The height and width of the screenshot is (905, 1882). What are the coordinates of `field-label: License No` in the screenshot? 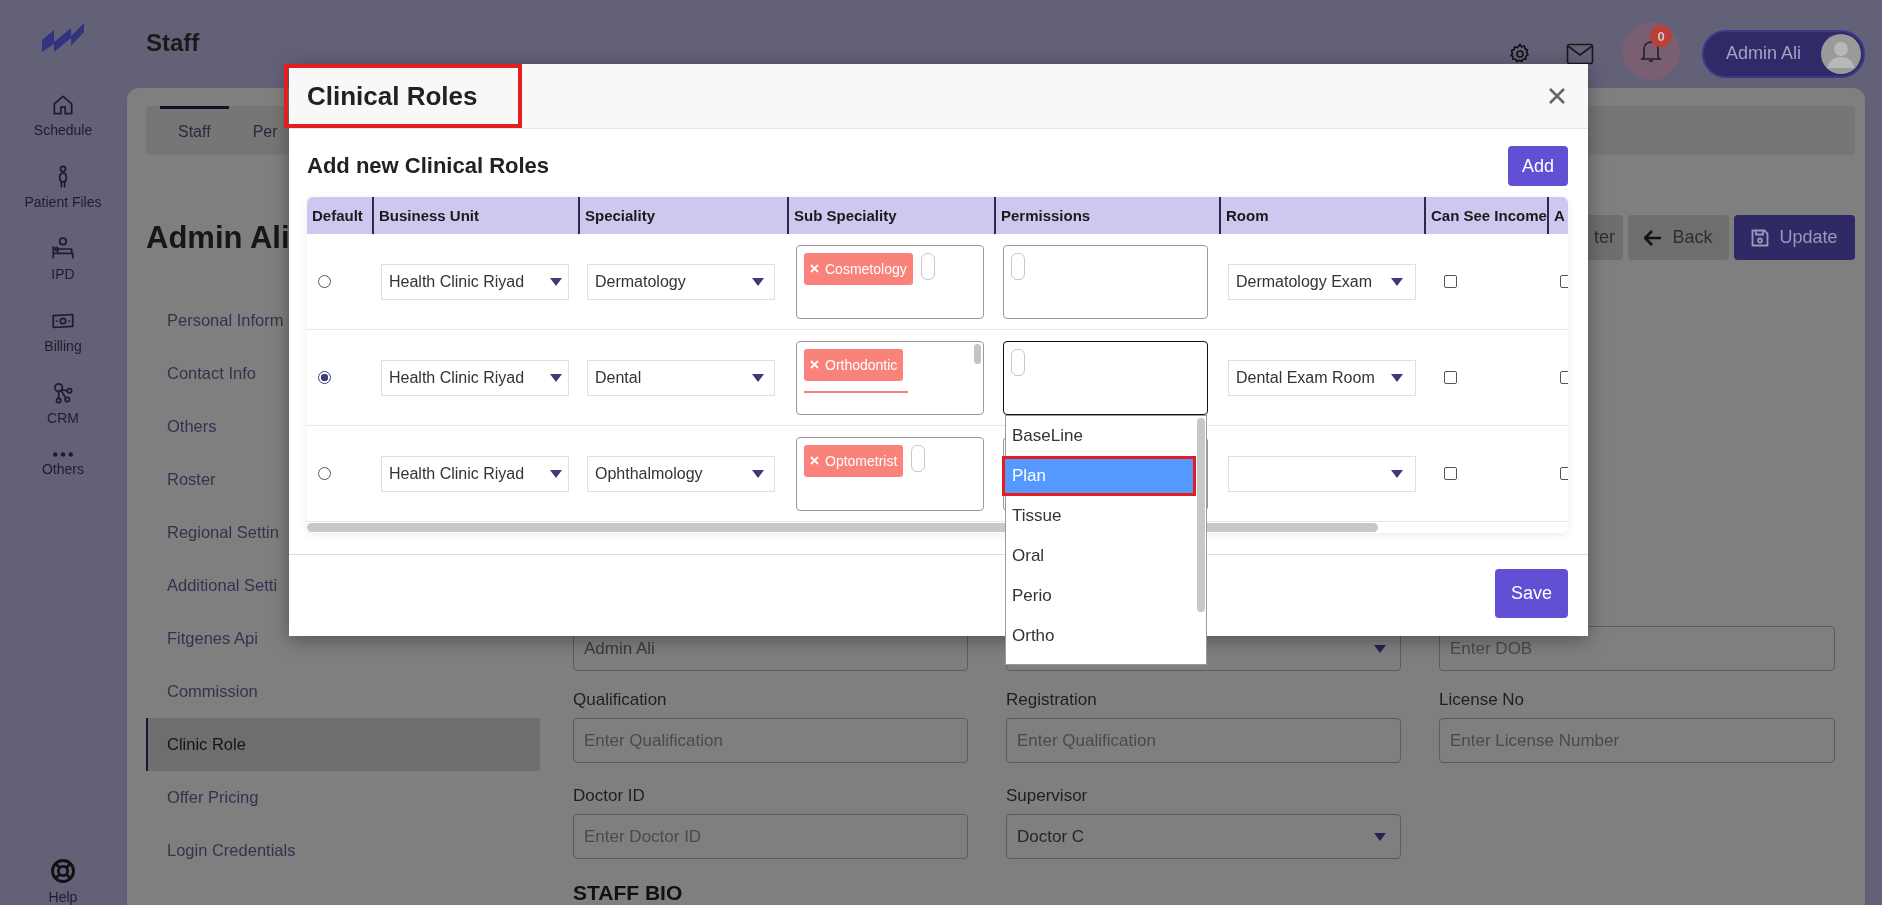 It's located at (1482, 700).